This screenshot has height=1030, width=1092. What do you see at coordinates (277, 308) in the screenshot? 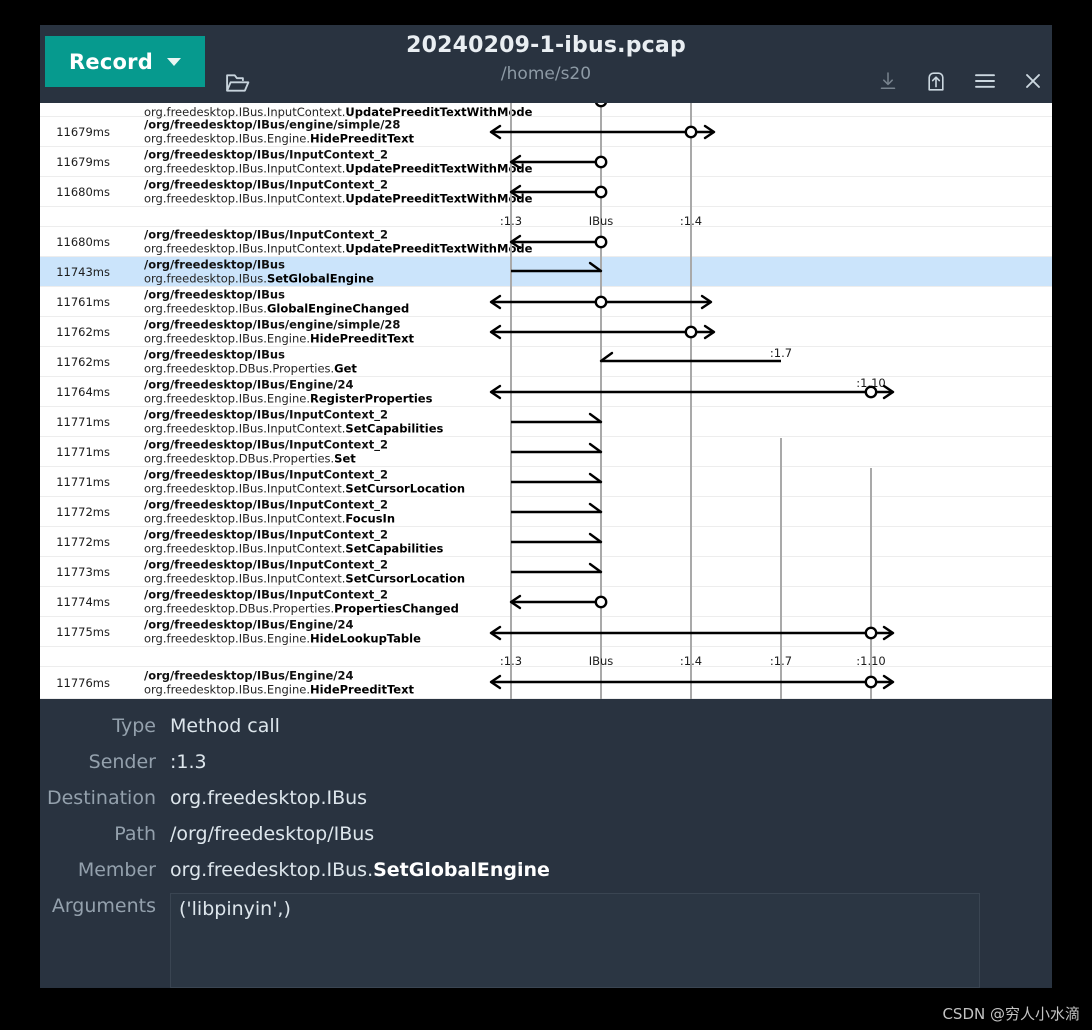
I see `row-interface: org.freedesktop.IBus.GlobalEngineChanged` at bounding box center [277, 308].